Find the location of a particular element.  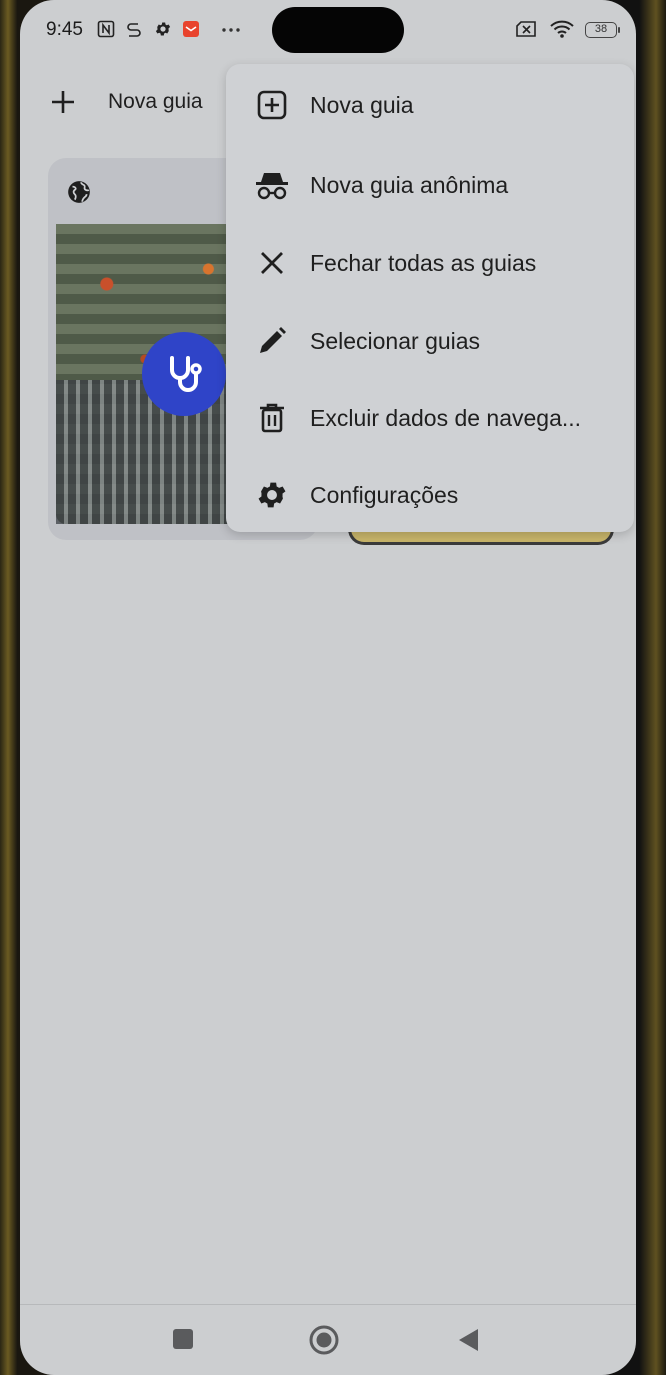

recents-button is located at coordinates (183, 1339).